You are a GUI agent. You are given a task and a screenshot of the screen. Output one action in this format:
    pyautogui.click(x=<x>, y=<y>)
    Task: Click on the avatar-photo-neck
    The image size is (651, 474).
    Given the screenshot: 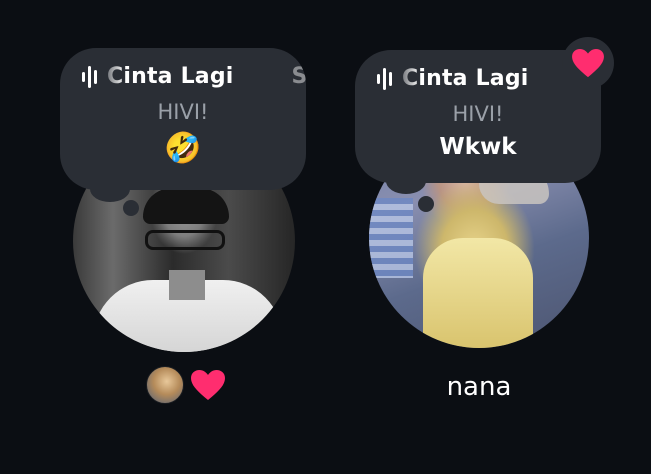 What is the action you would take?
    pyautogui.click(x=187, y=285)
    